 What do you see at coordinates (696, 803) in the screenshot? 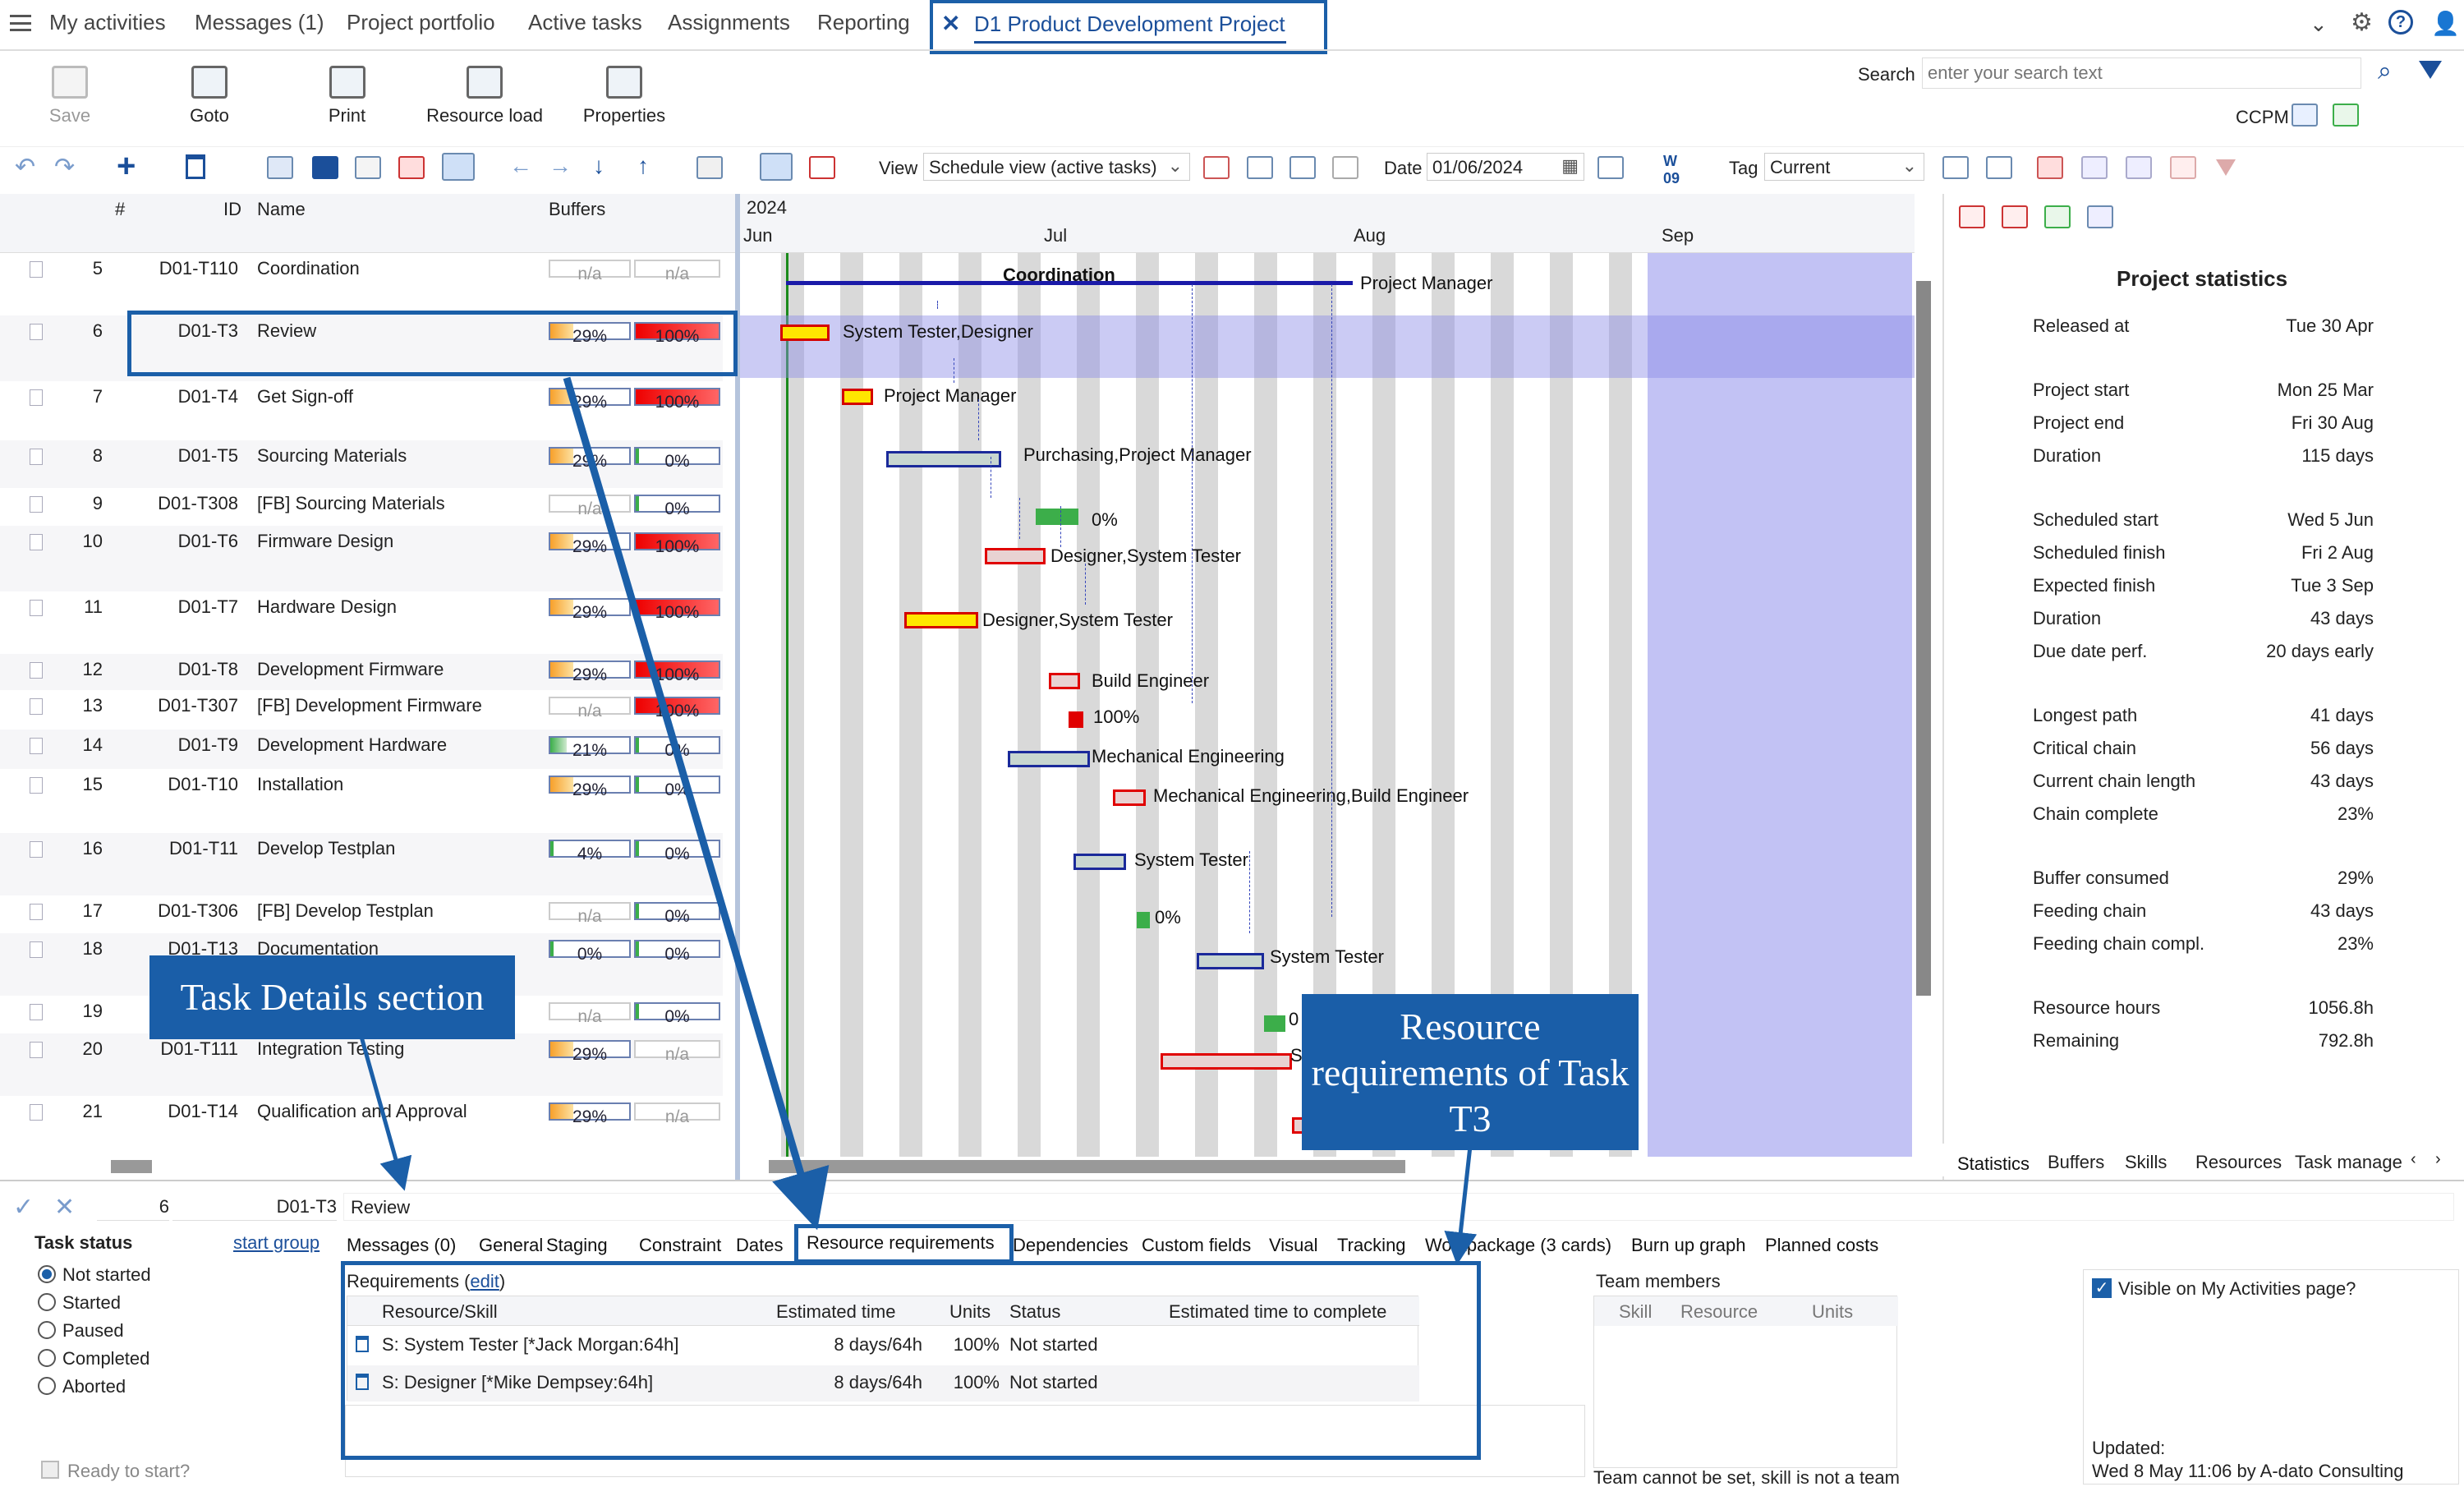
I see `arrow-to-resource-tab` at bounding box center [696, 803].